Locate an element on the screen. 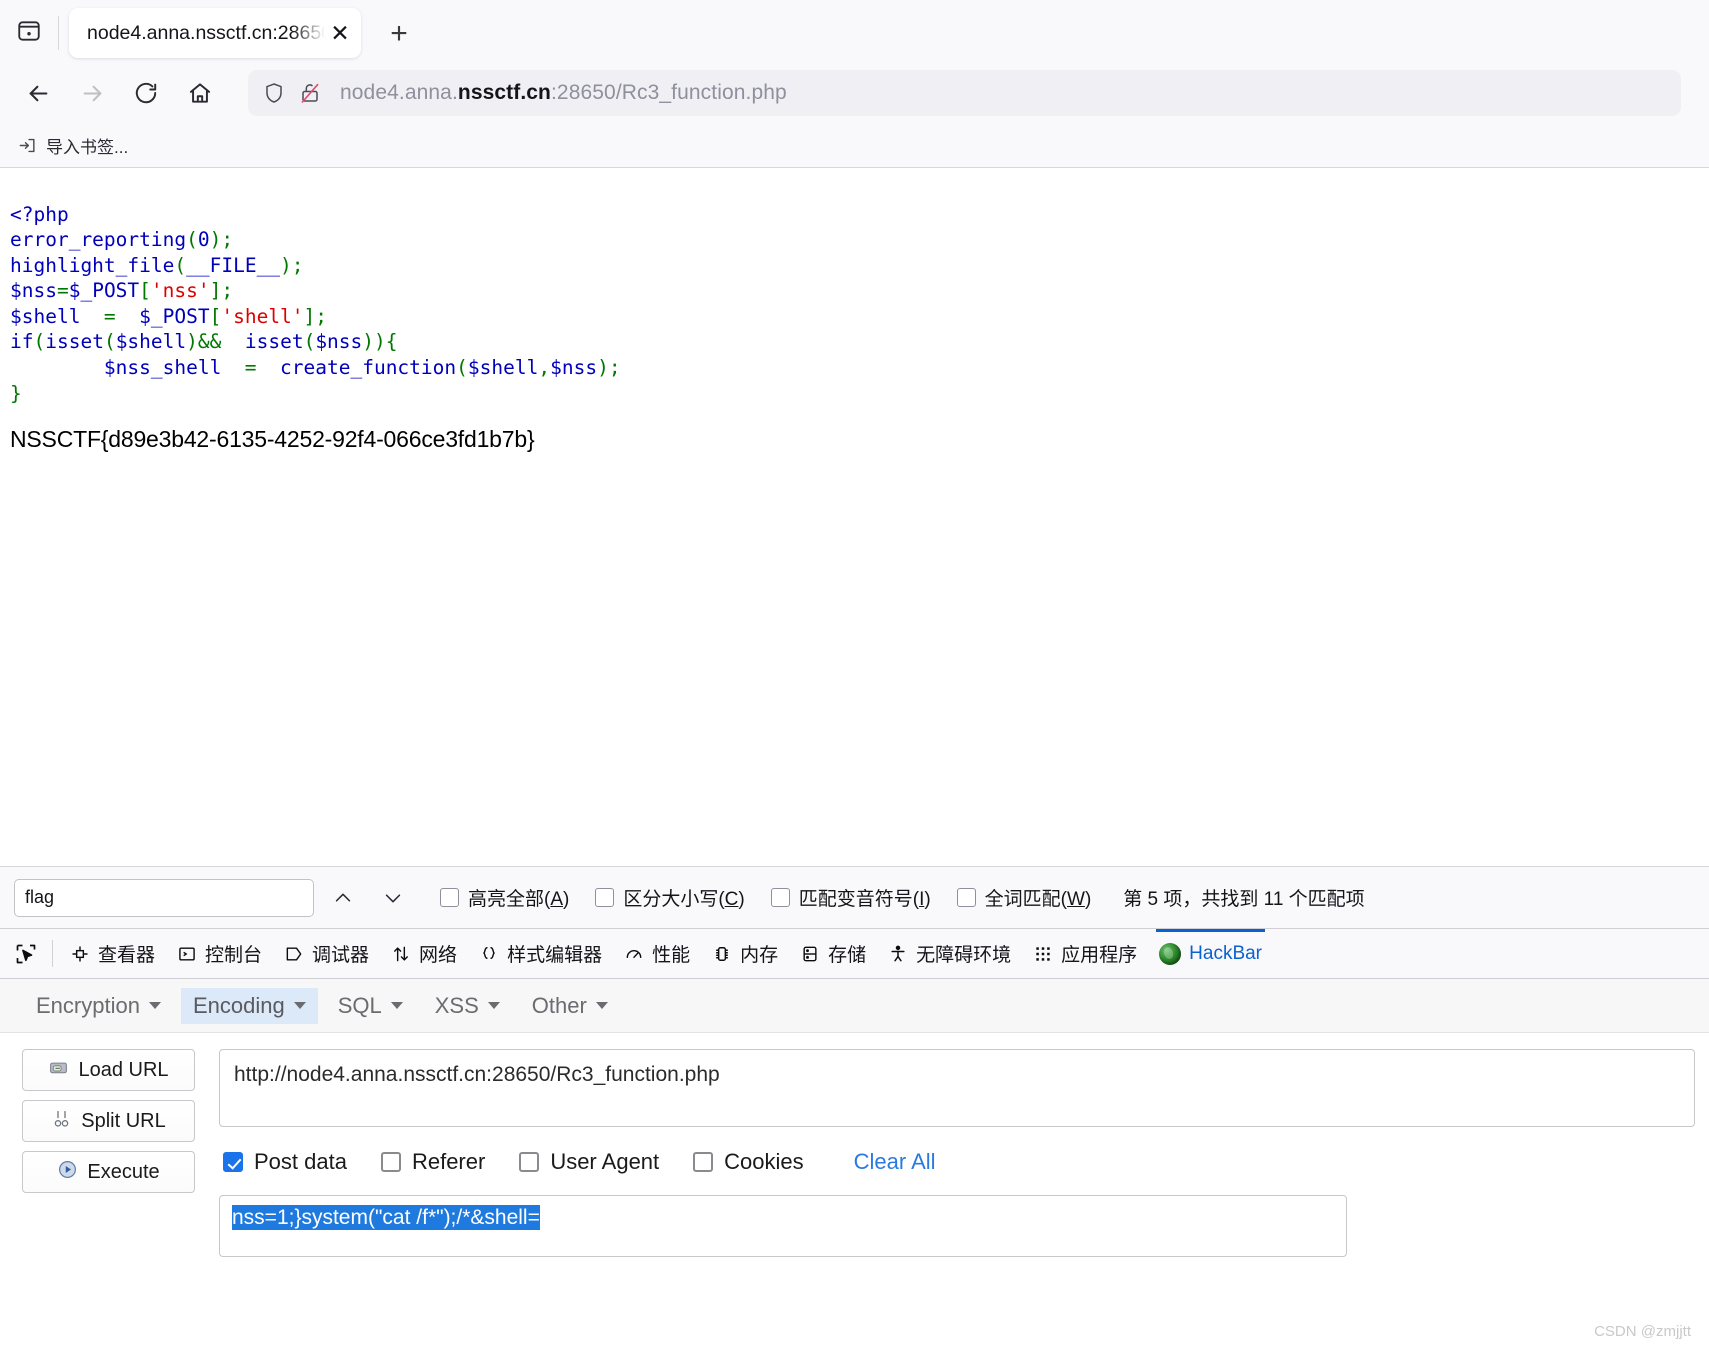 This screenshot has height=1348, width=1709. find-option-3: 全词匹配(W) is located at coordinates (1023, 897).